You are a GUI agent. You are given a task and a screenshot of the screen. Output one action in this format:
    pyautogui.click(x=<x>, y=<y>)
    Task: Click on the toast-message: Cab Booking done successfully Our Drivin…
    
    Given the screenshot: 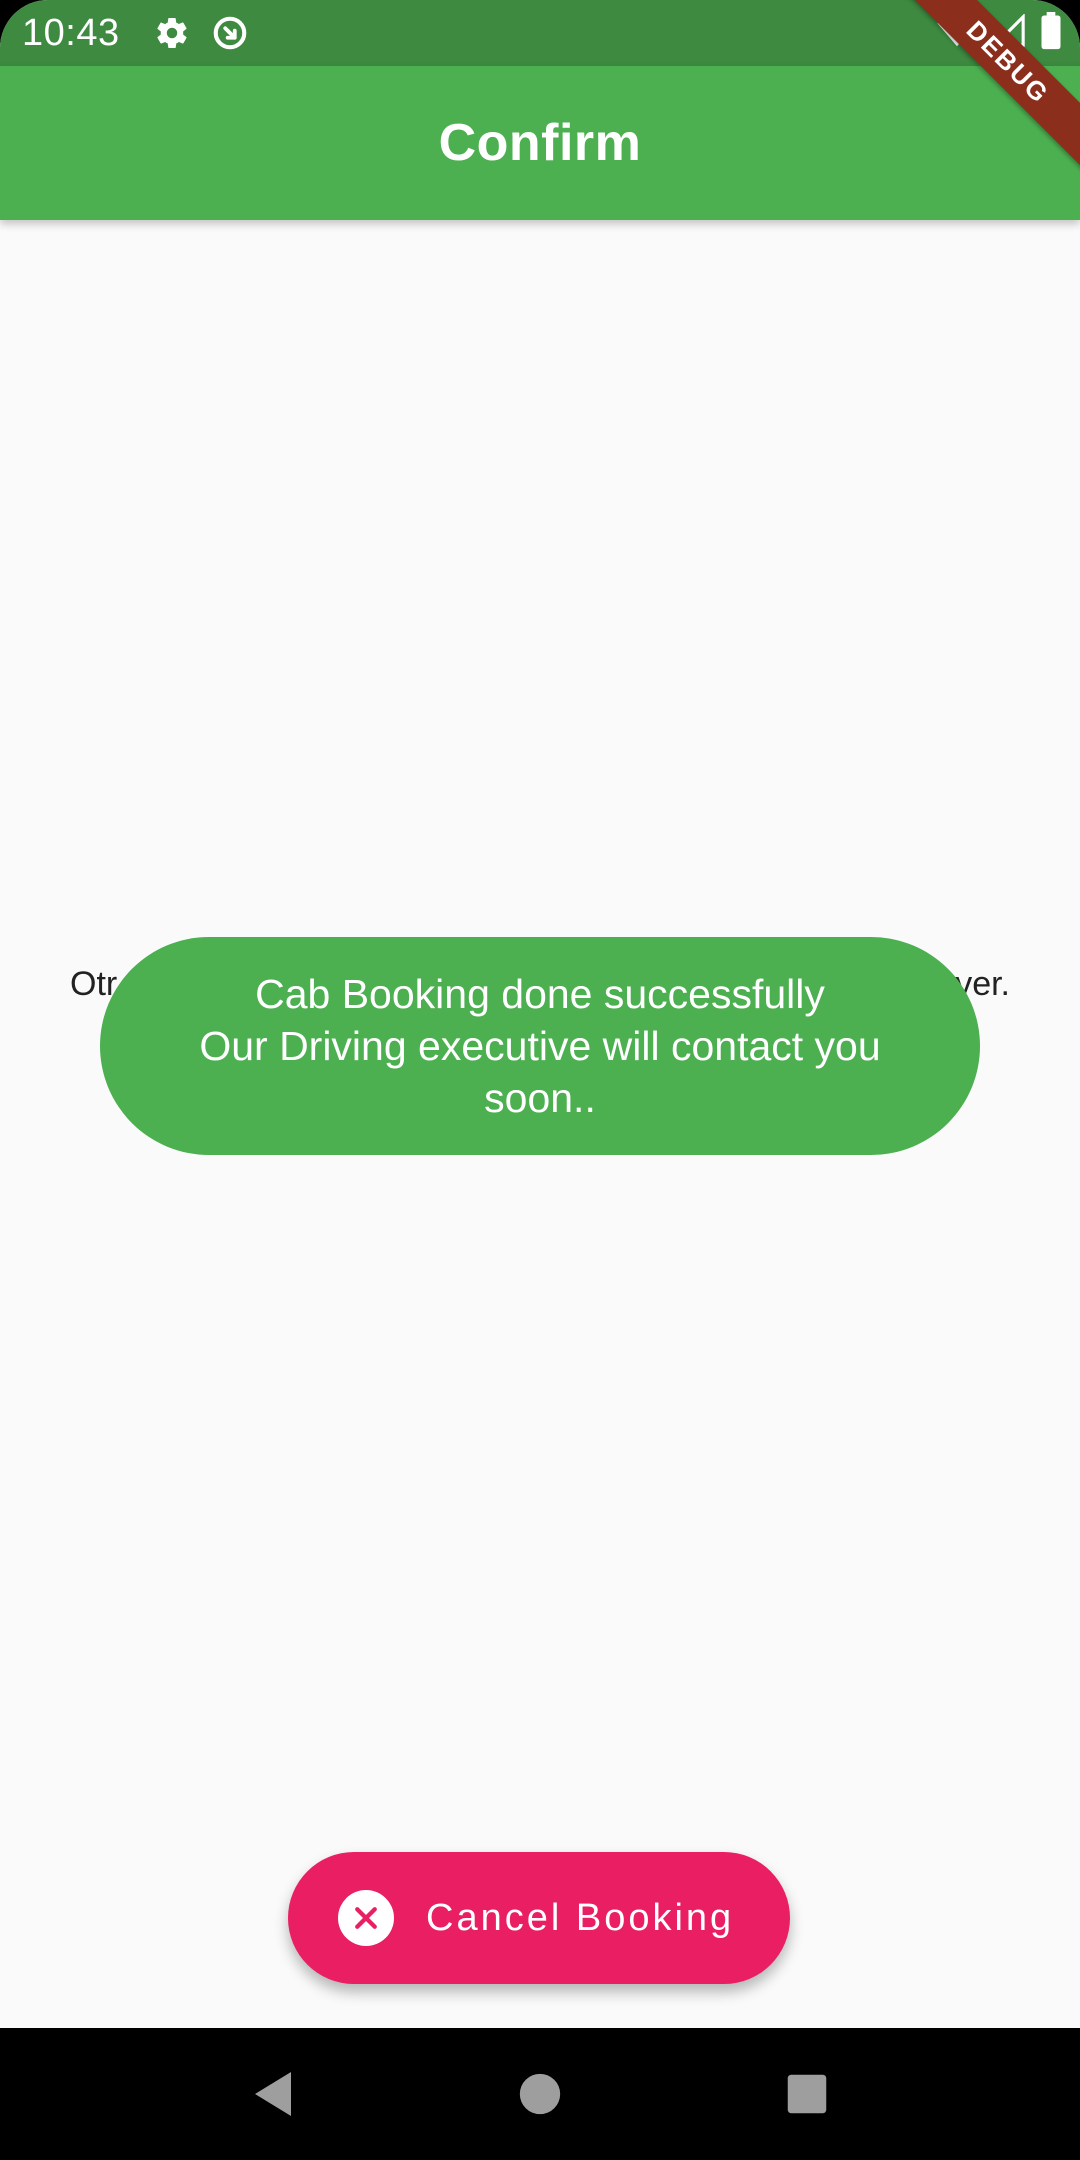 What is the action you would take?
    pyautogui.click(x=540, y=1046)
    